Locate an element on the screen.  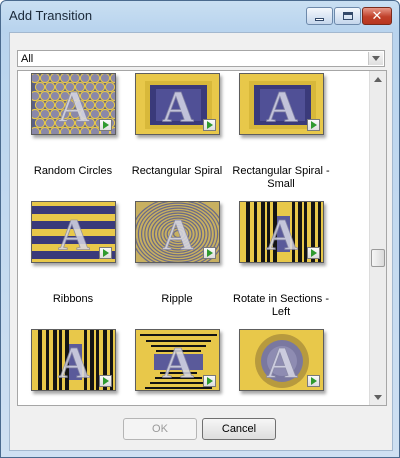
transition-label: Ripple is located at coordinates (177, 299).